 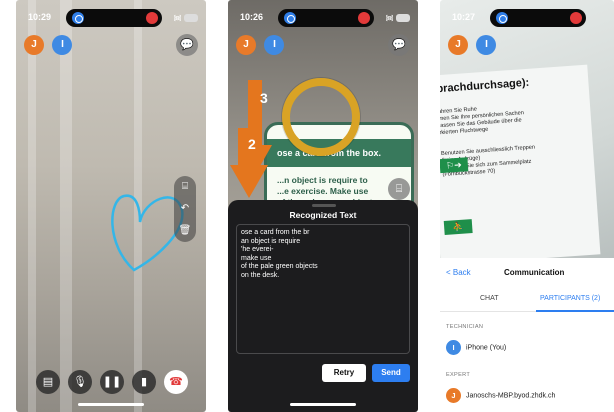 What do you see at coordinates (454, 165) in the screenshot?
I see `exit-sign-icon: ⚐➔` at bounding box center [454, 165].